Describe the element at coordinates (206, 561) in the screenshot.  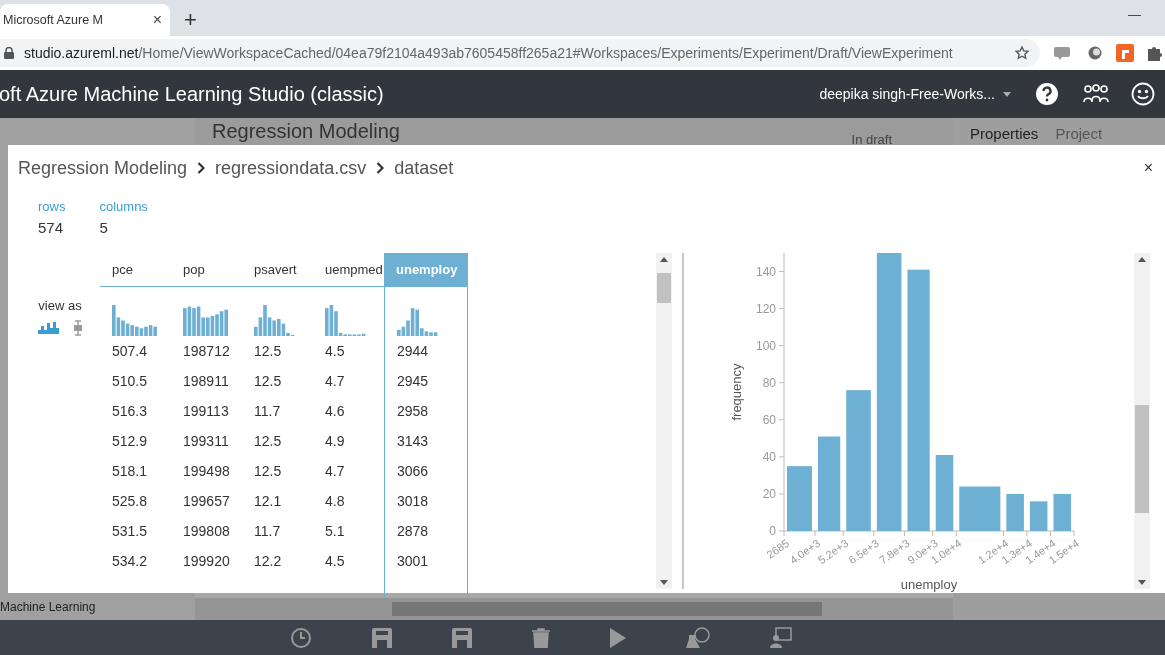
I see `table-cell-text: 199920` at that location.